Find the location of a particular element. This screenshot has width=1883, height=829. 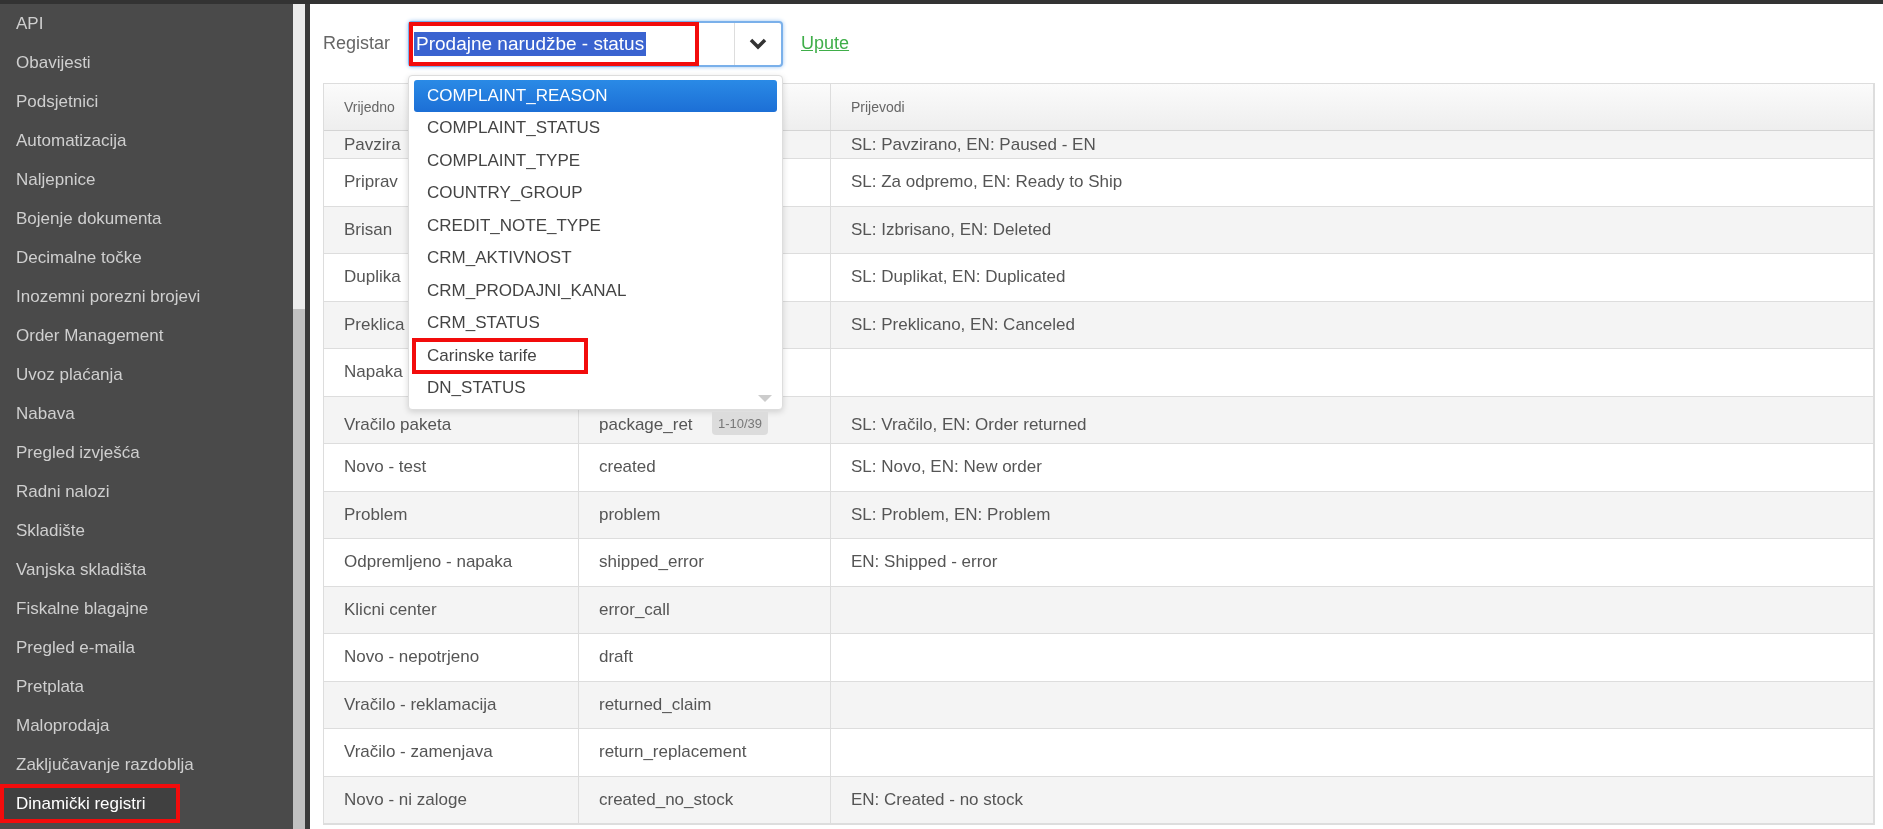

table-cell: EN: Created - no stock is located at coordinates (937, 799).